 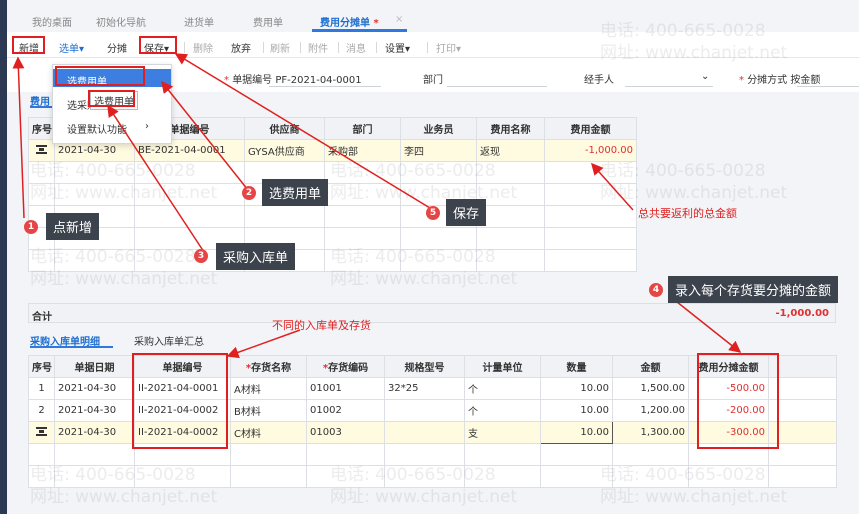 What do you see at coordinates (753, 289) in the screenshot?
I see `callout-enter-allocation: 录入每个存货要分摊的金额` at bounding box center [753, 289].